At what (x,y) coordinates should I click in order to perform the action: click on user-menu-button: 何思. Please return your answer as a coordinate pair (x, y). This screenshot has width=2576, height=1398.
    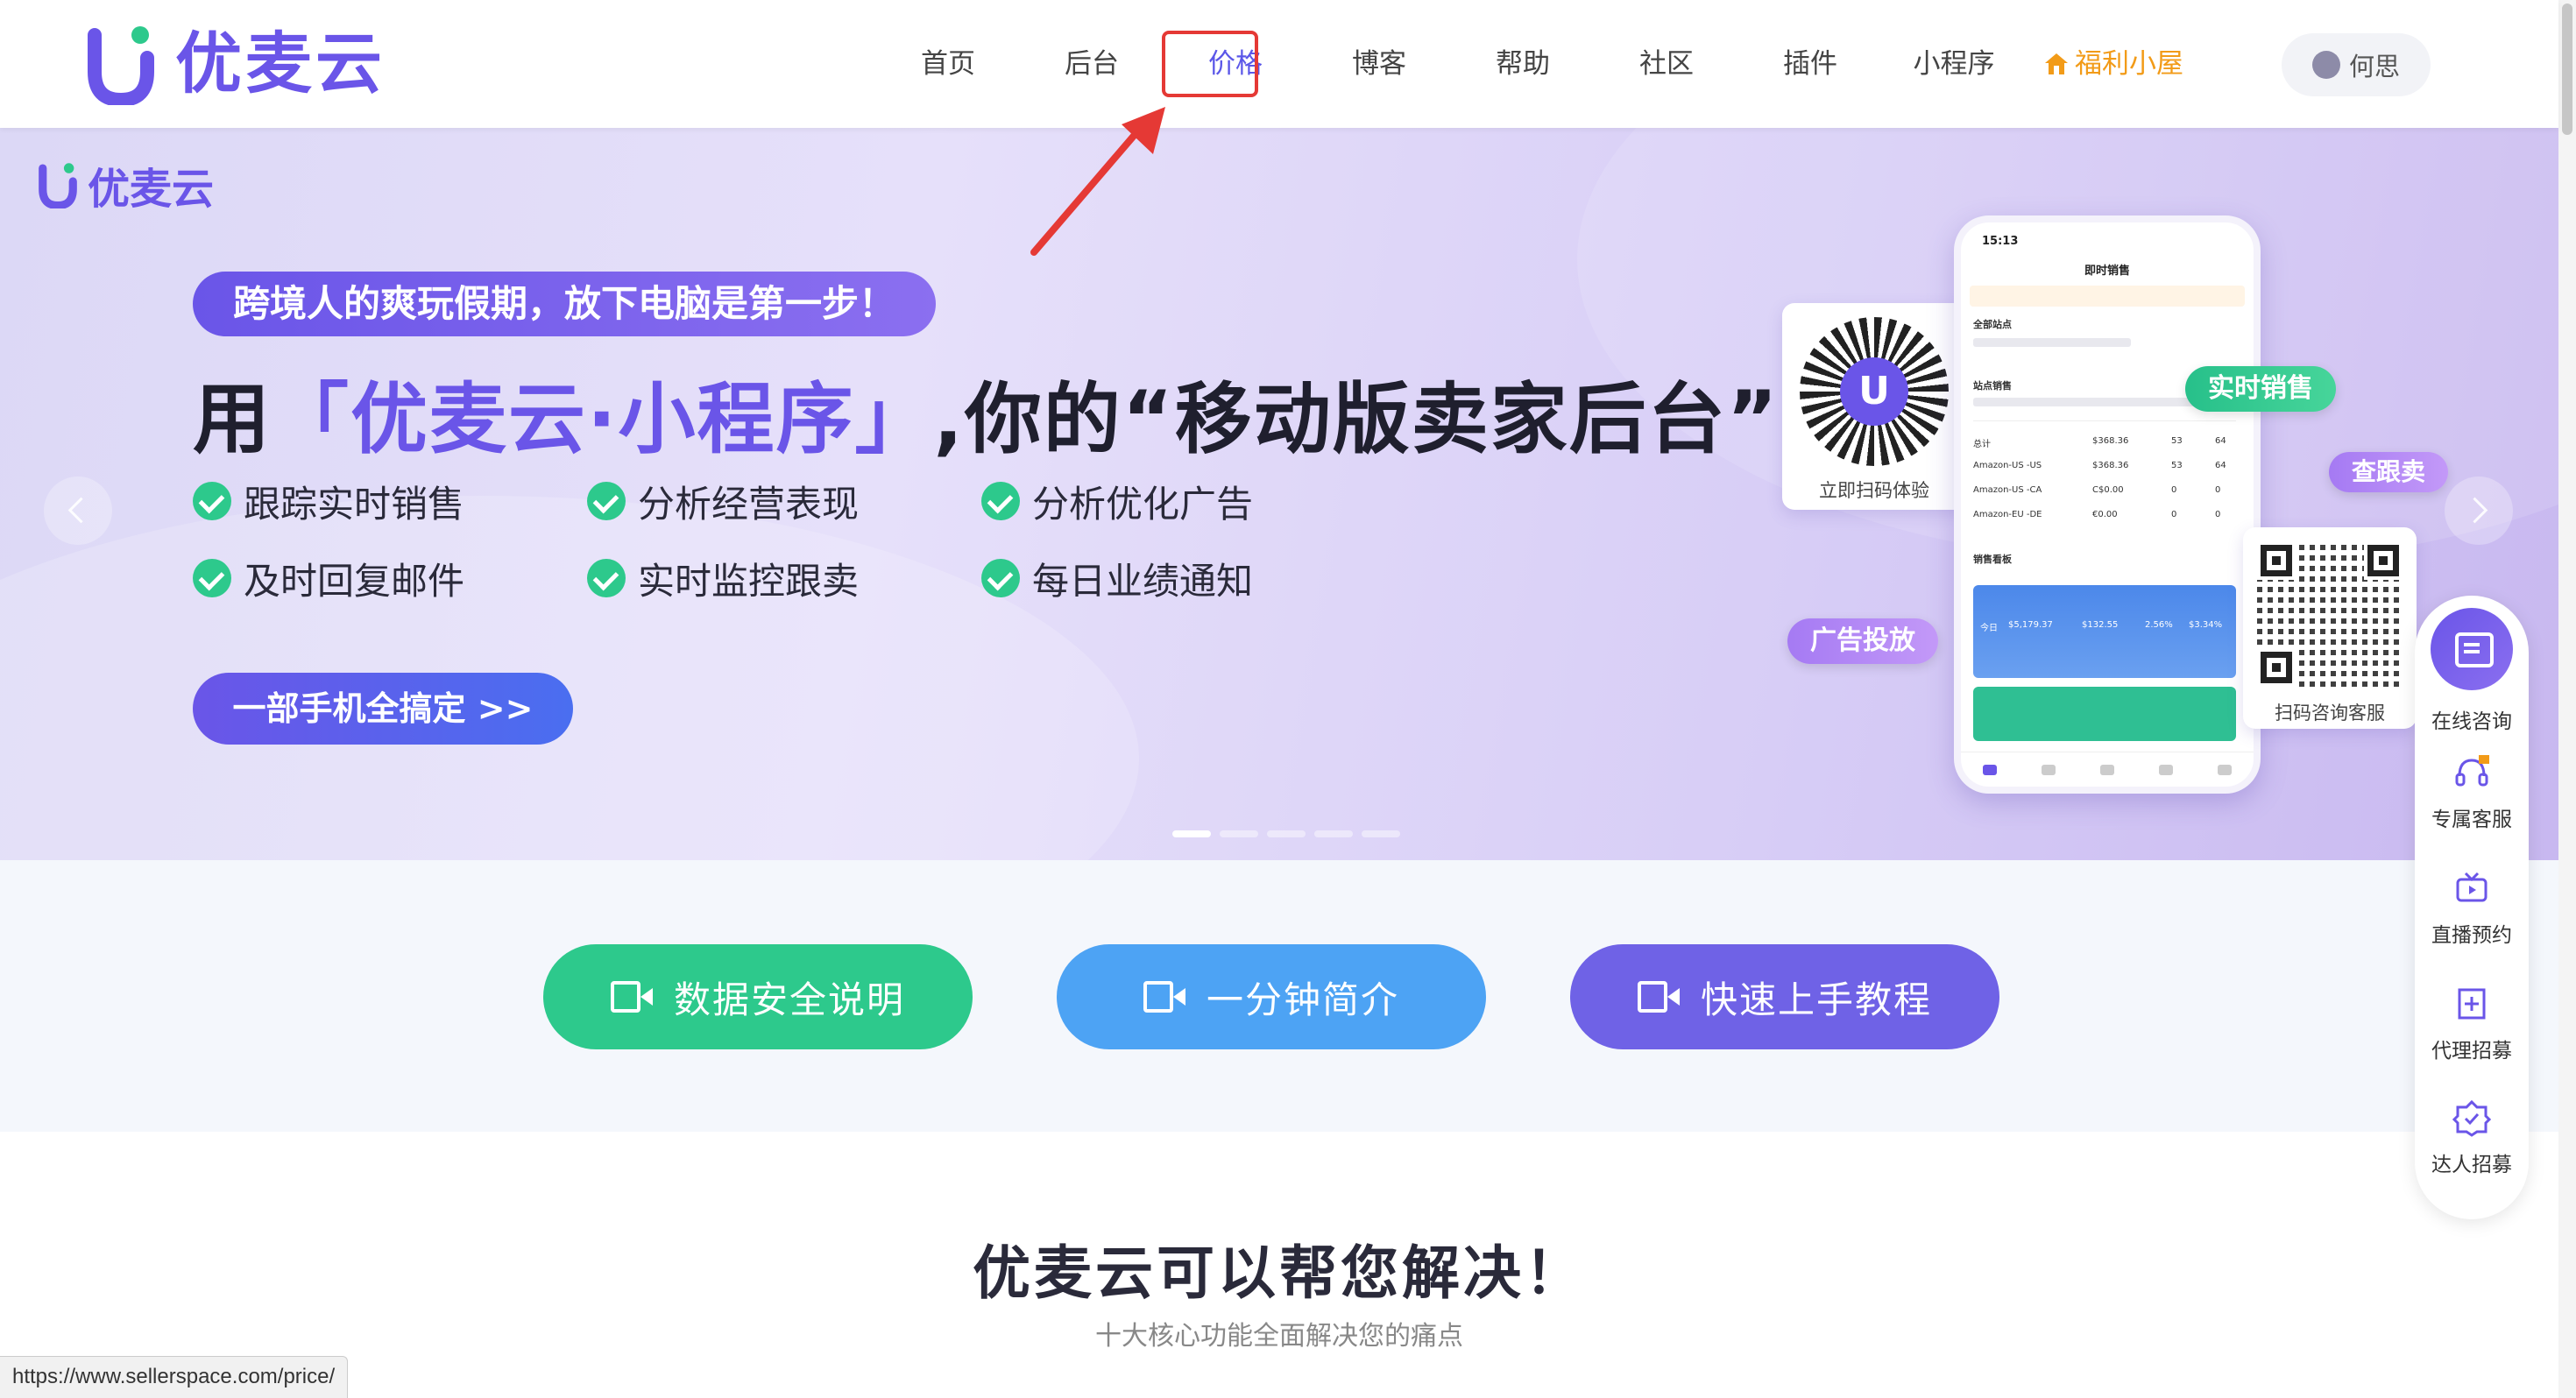
    Looking at the image, I should click on (2356, 64).